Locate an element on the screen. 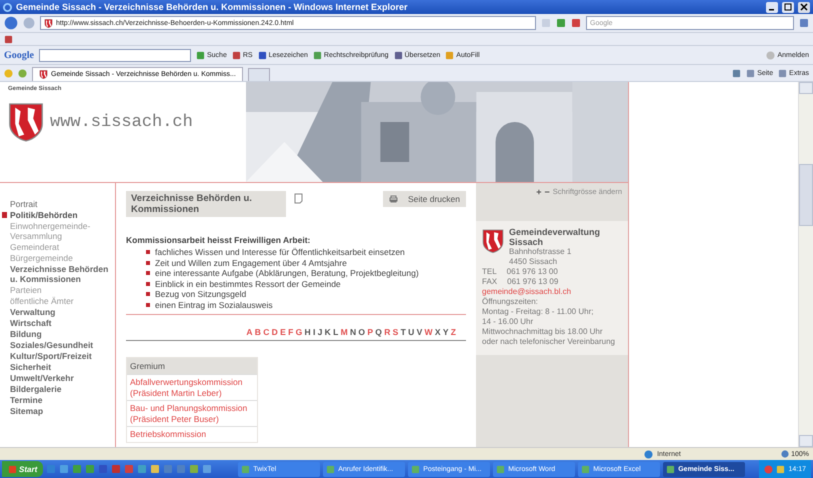 This screenshot has height=478, width=813. font-increase-button: + is located at coordinates (539, 192).